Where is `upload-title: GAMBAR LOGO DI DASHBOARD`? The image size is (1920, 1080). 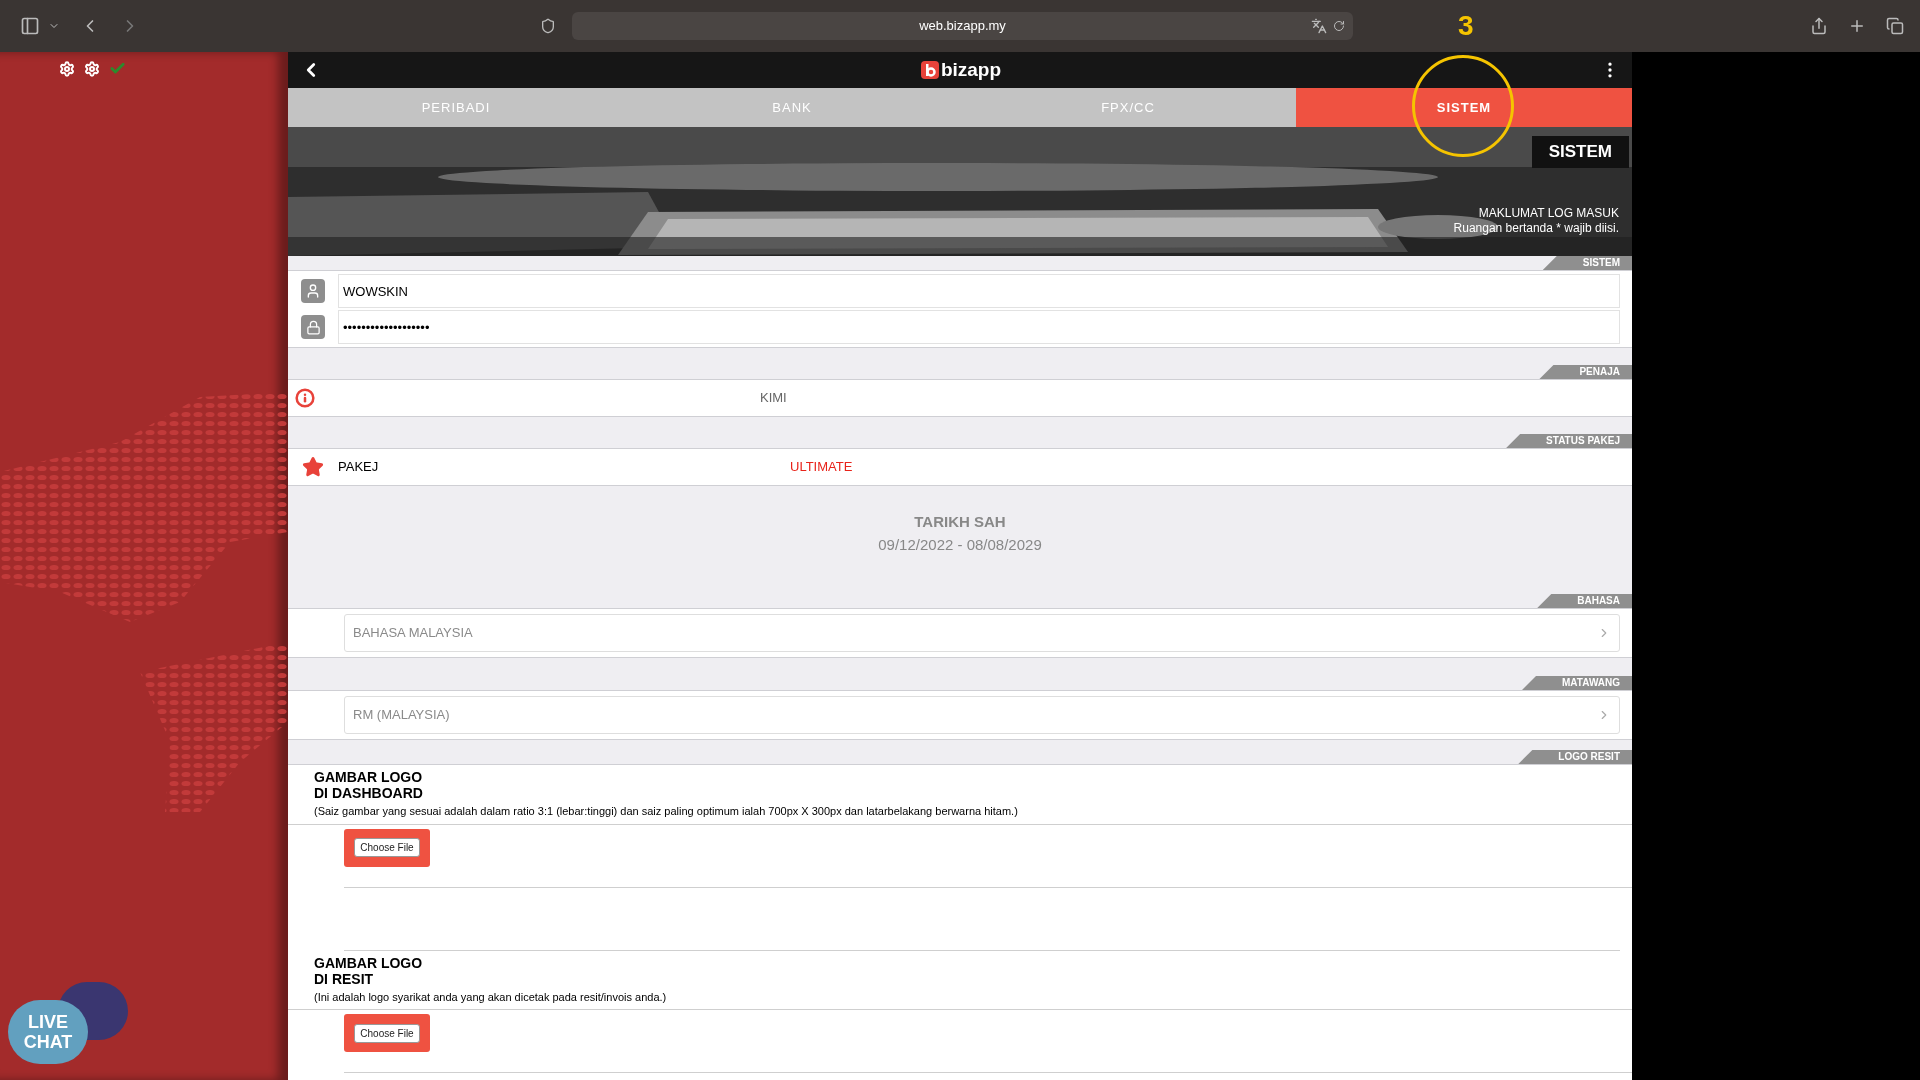
upload-title: GAMBAR LOGO DI DASHBOARD is located at coordinates (369, 785).